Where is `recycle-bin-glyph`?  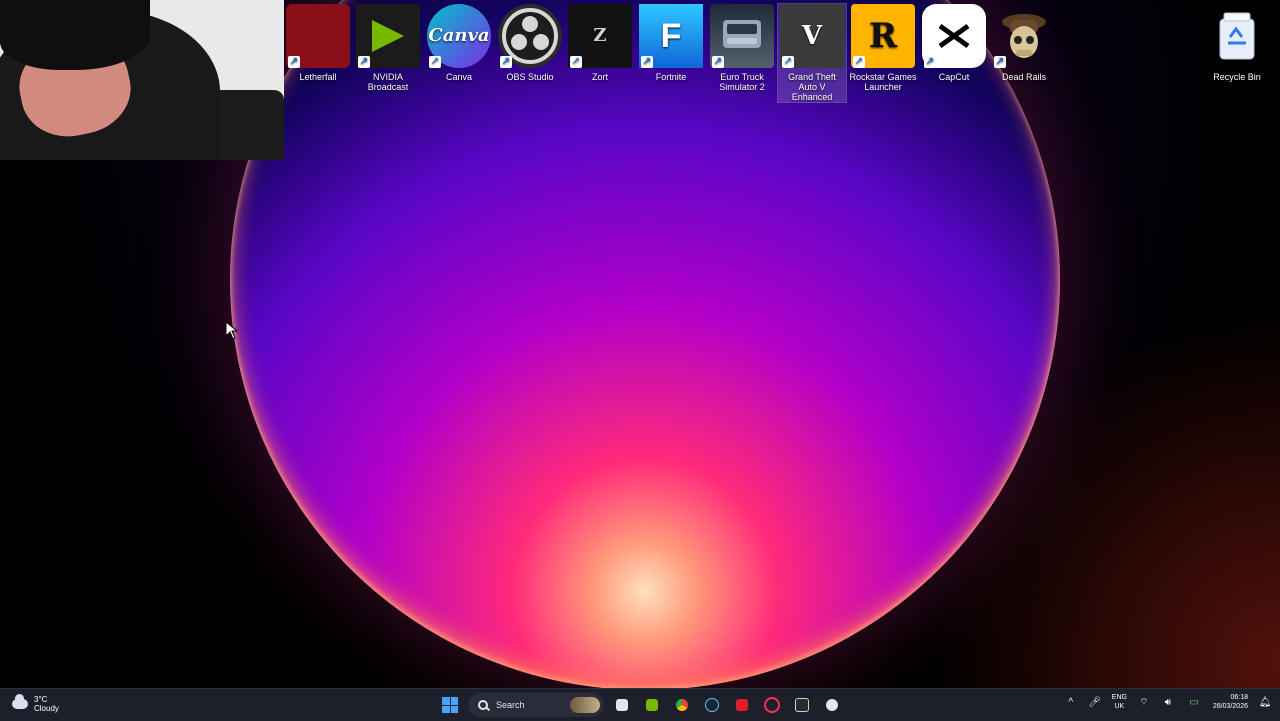 recycle-bin-glyph is located at coordinates (1237, 36).